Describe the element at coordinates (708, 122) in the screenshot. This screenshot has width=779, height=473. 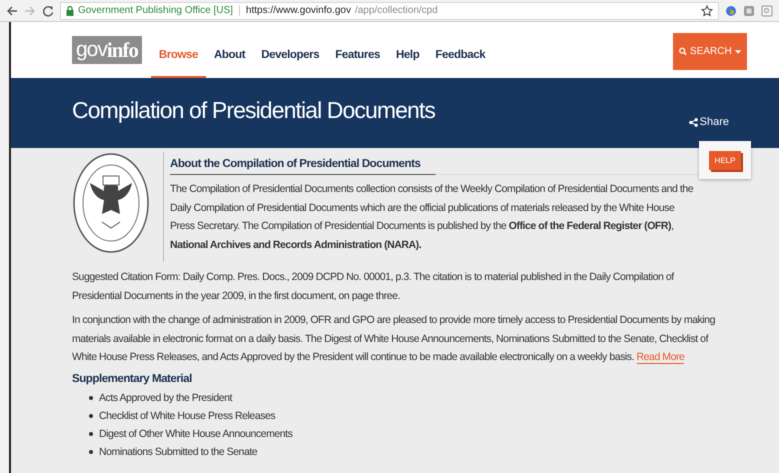
I see `share-link: Share` at that location.